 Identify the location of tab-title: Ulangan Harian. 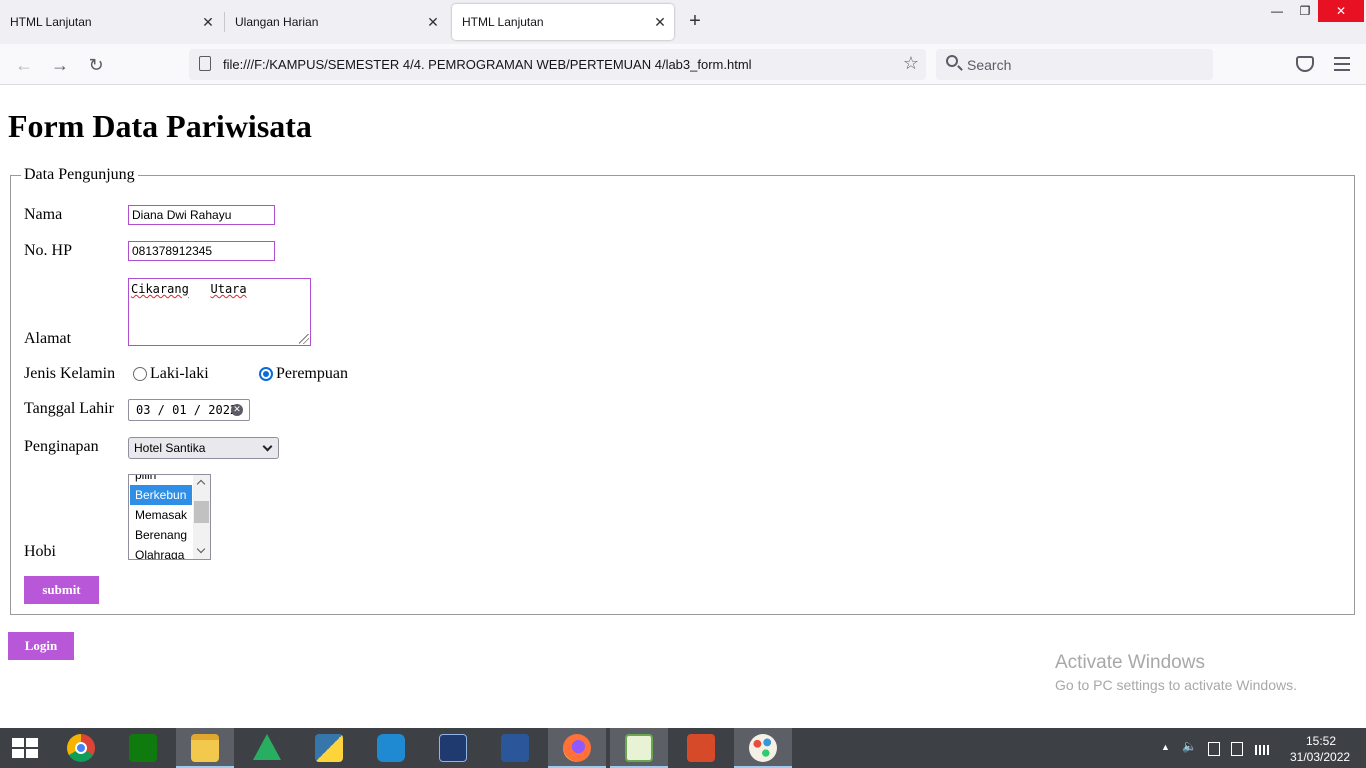
(277, 22).